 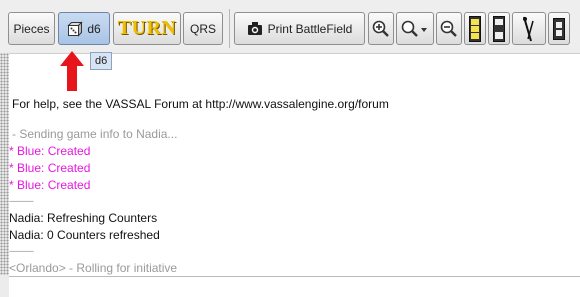 I want to click on zoom-dropdown-icon, so click(x=415, y=29).